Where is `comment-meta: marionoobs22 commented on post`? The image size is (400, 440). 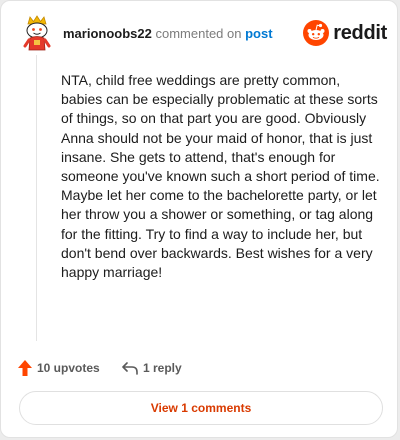 comment-meta: marionoobs22 commented on post is located at coordinates (168, 33).